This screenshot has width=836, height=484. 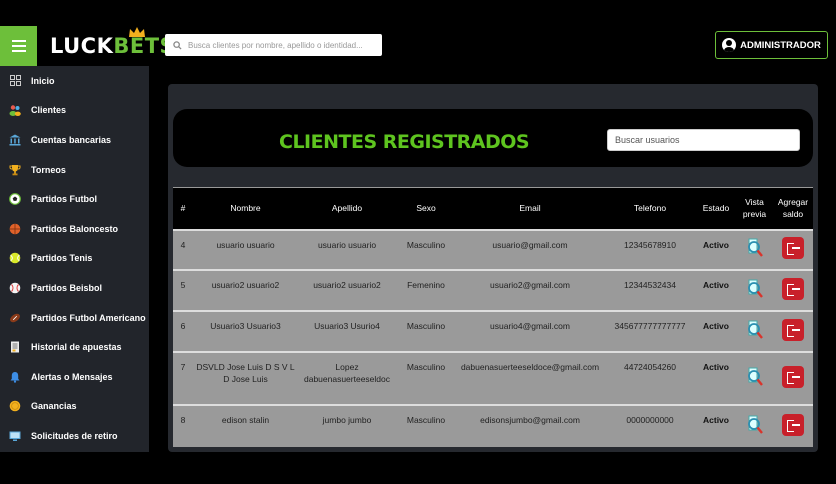 I want to click on users-icon, so click(x=15, y=110).